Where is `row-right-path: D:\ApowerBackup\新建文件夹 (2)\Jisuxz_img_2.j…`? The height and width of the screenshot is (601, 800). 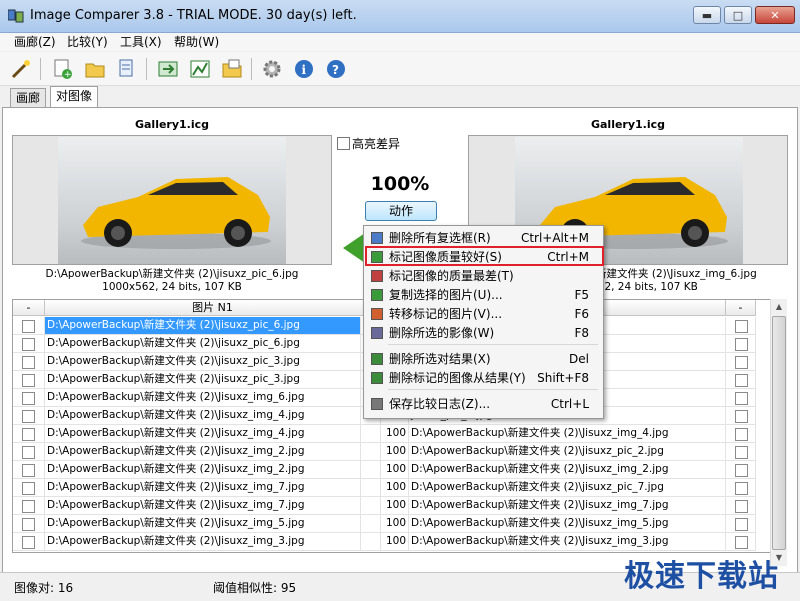
row-right-path: D:\ApowerBackup\新建文件夹 (2)\Jisuxz_img_2.j… is located at coordinates (567, 470).